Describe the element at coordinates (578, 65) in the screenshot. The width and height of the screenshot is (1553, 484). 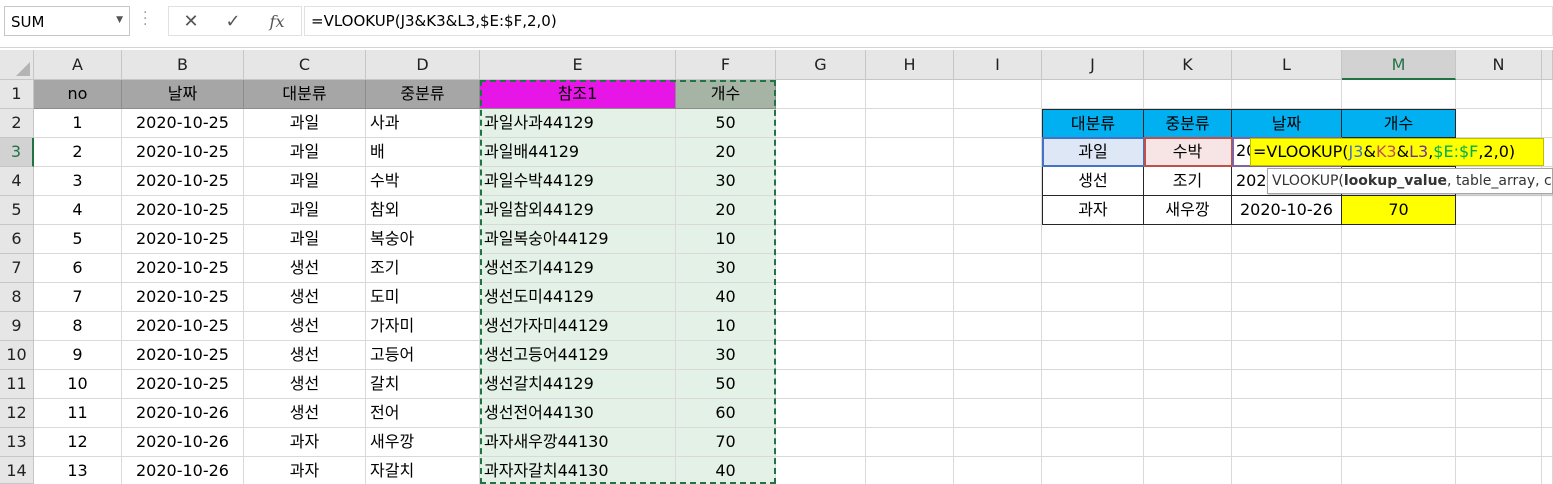
I see `column-header-e: E` at that location.